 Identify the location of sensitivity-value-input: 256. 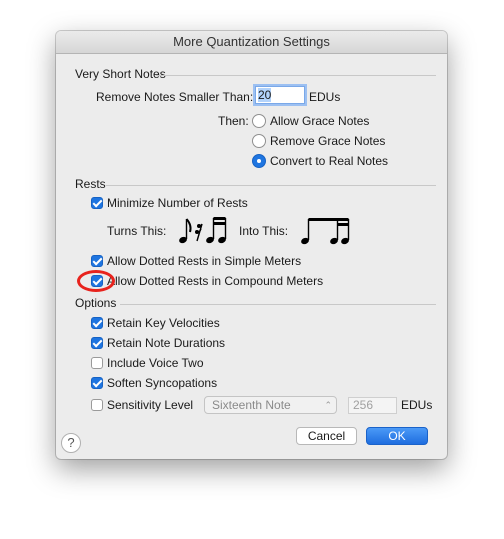
(372, 405).